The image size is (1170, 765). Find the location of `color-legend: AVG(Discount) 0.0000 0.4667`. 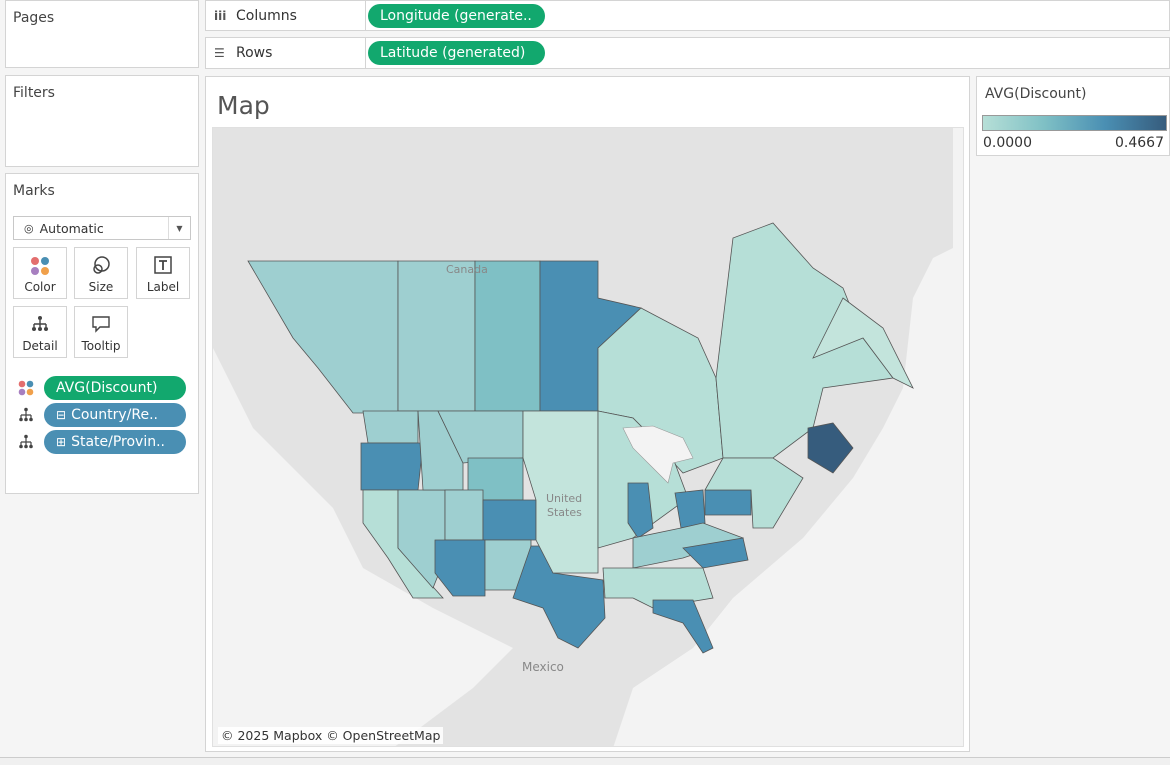

color-legend: AVG(Discount) 0.0000 0.4667 is located at coordinates (1073, 116).